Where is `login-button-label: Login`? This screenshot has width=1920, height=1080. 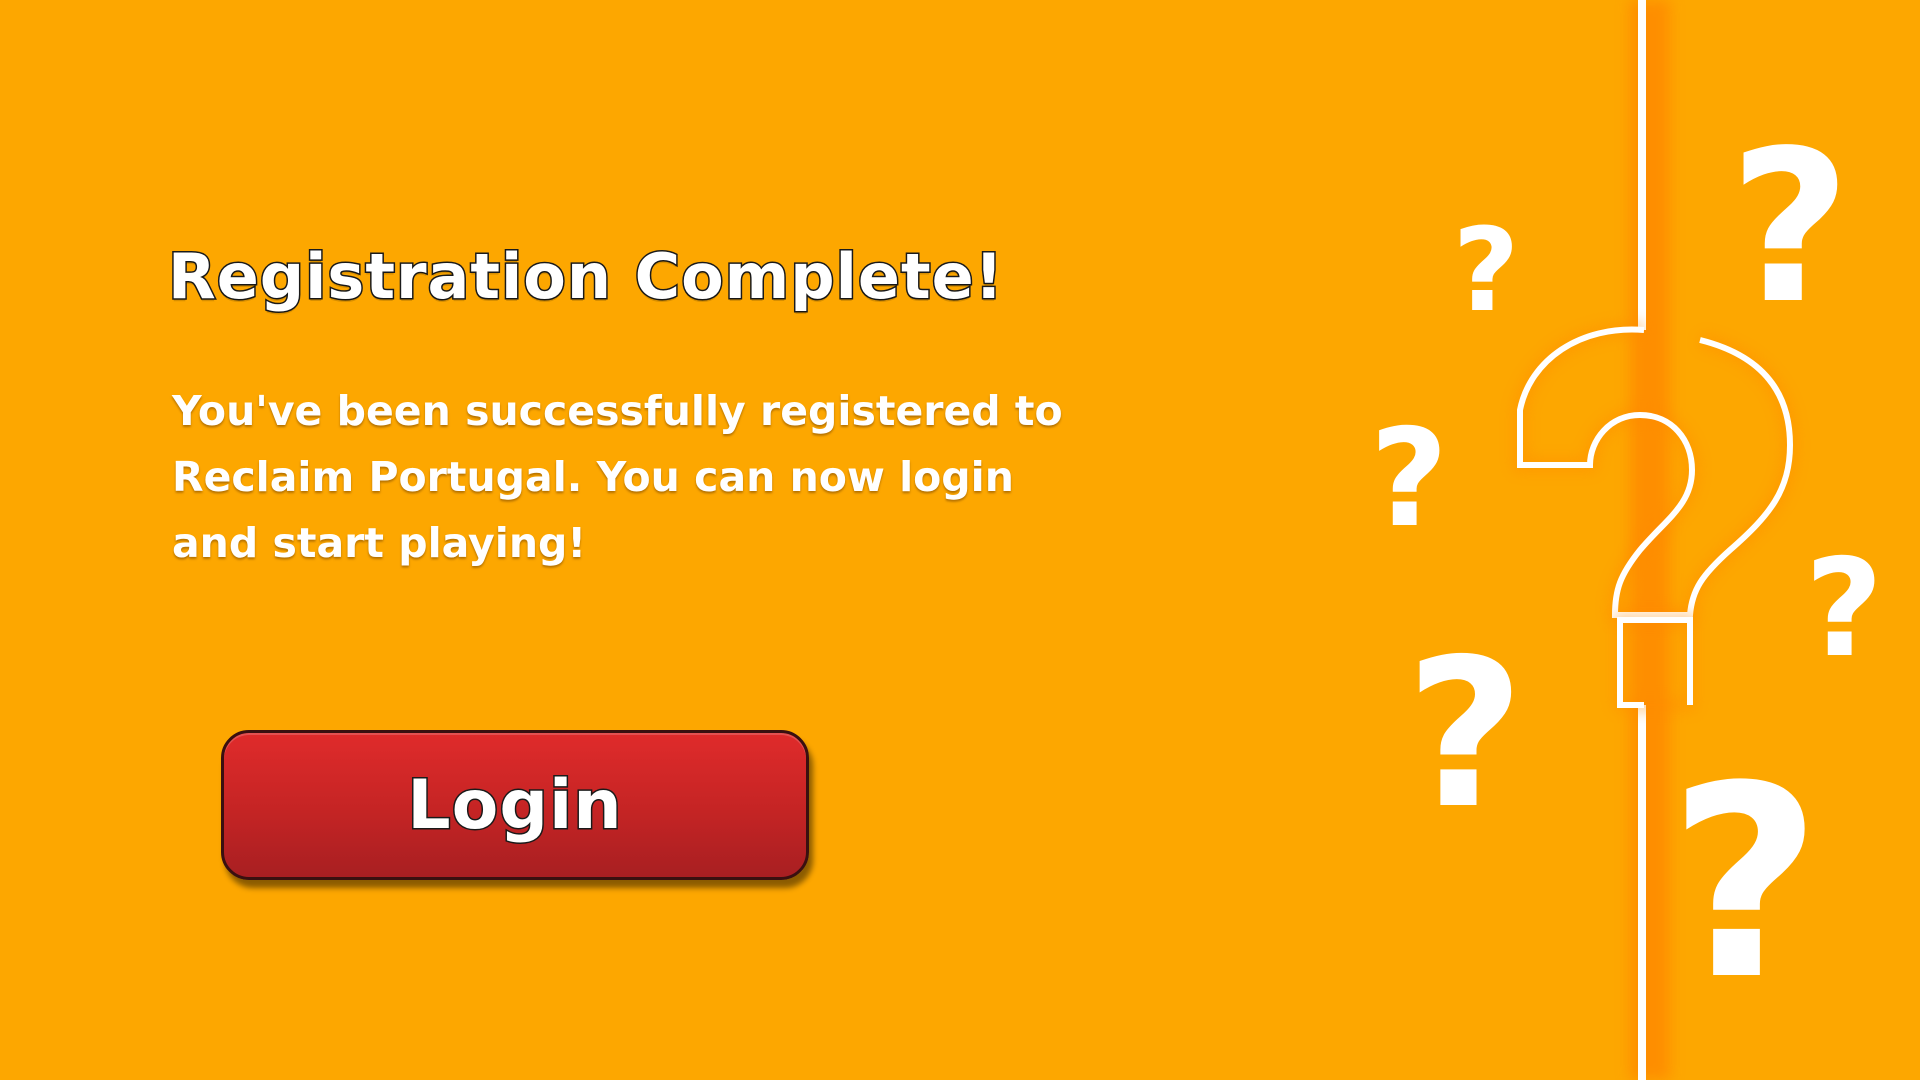 login-button-label: Login is located at coordinates (514, 805).